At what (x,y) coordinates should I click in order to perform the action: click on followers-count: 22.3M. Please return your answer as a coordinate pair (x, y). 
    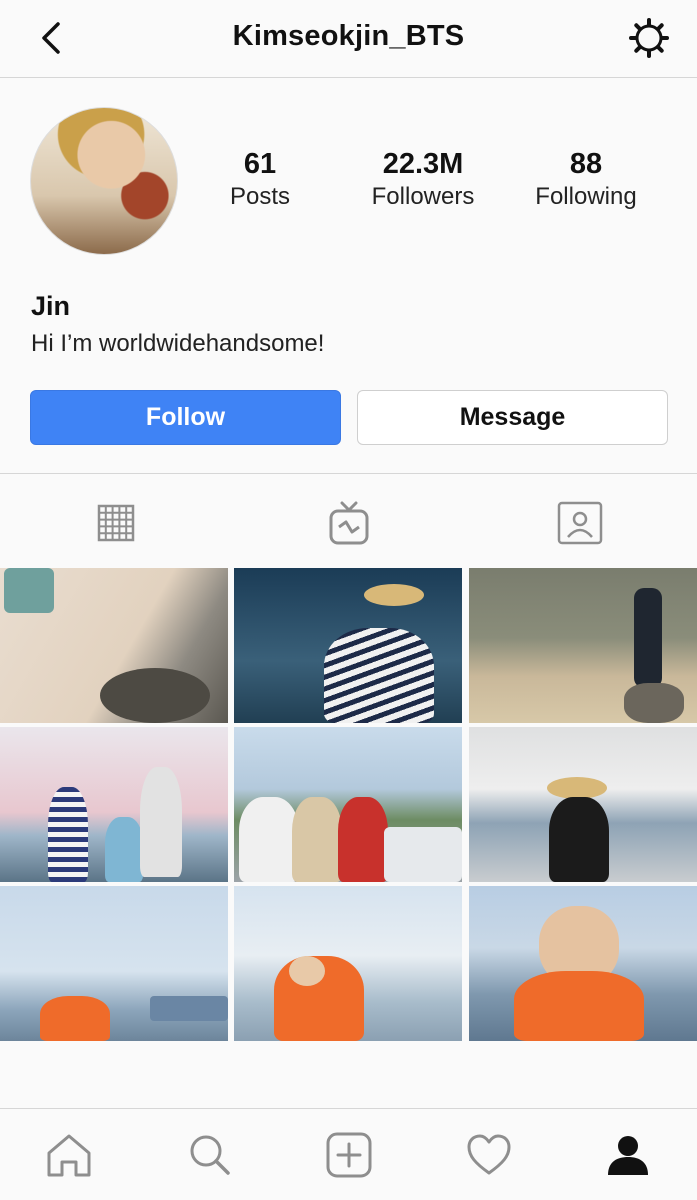
    Looking at the image, I should click on (423, 164).